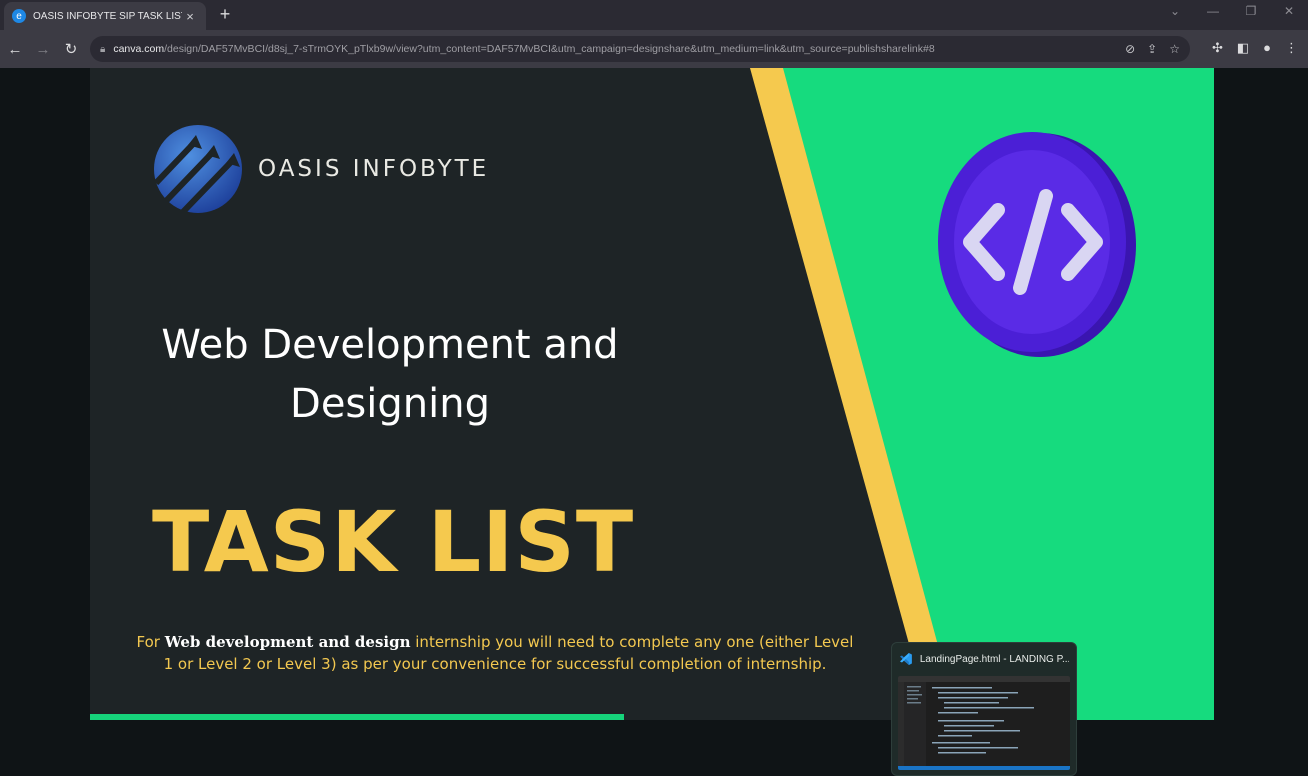 This screenshot has width=1308, height=776. I want to click on tab-title: OASIS INFOBYTE SIP TASK LIST, so click(107, 16).